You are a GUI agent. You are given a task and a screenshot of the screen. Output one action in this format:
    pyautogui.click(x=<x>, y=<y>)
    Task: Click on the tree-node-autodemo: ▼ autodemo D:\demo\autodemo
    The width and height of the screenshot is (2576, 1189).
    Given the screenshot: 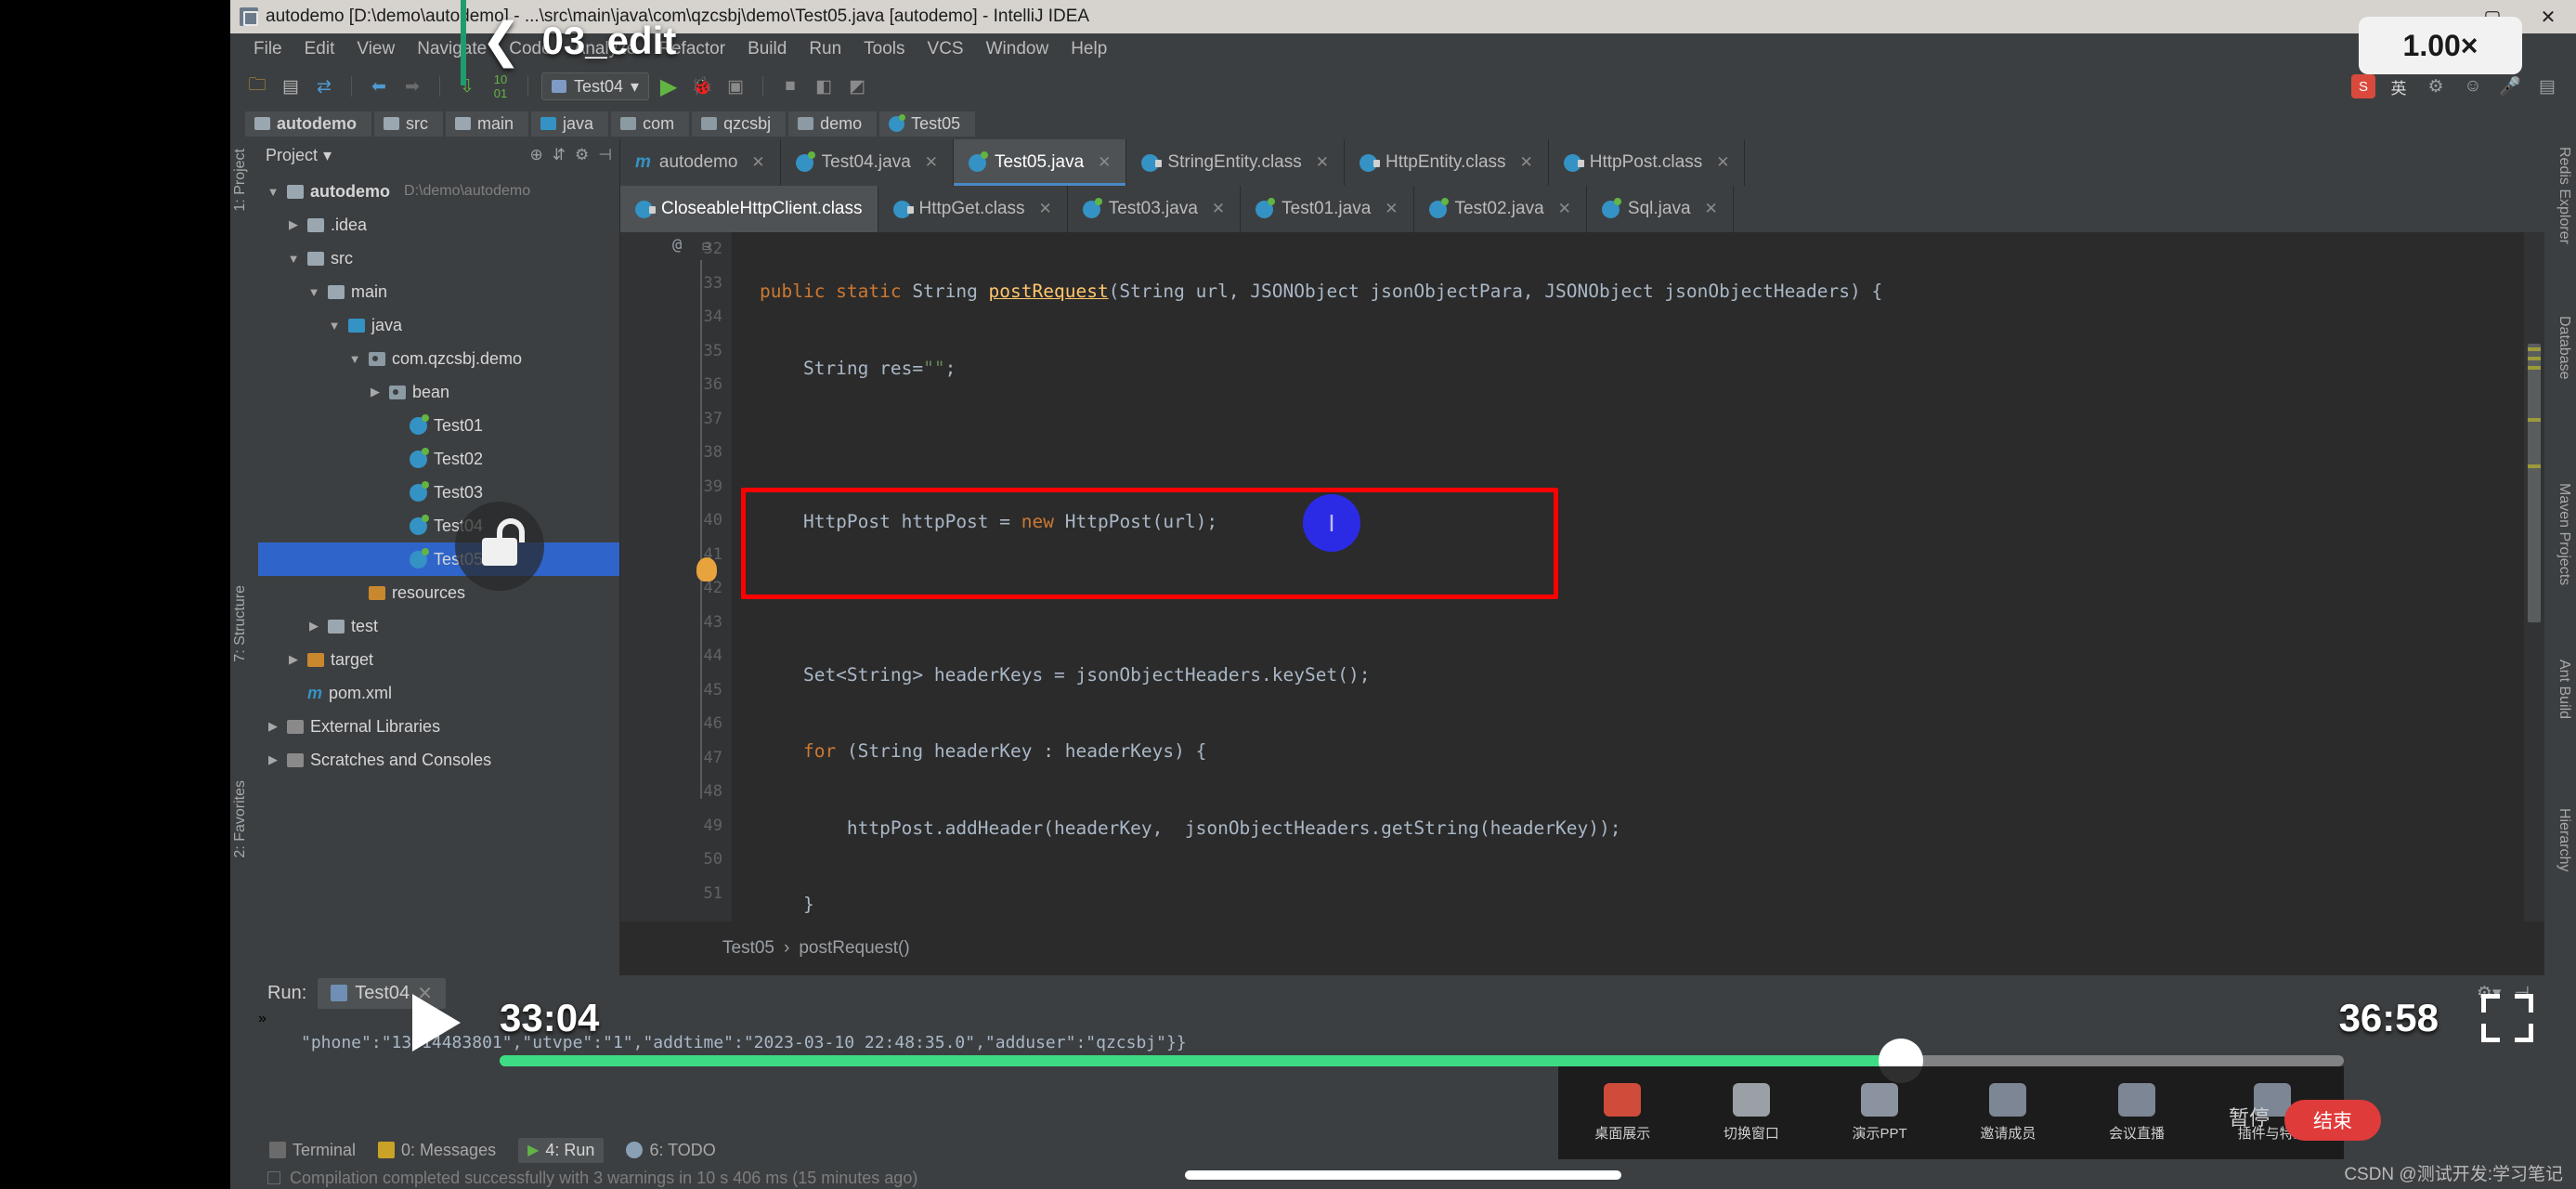 What is the action you would take?
    pyautogui.click(x=439, y=192)
    